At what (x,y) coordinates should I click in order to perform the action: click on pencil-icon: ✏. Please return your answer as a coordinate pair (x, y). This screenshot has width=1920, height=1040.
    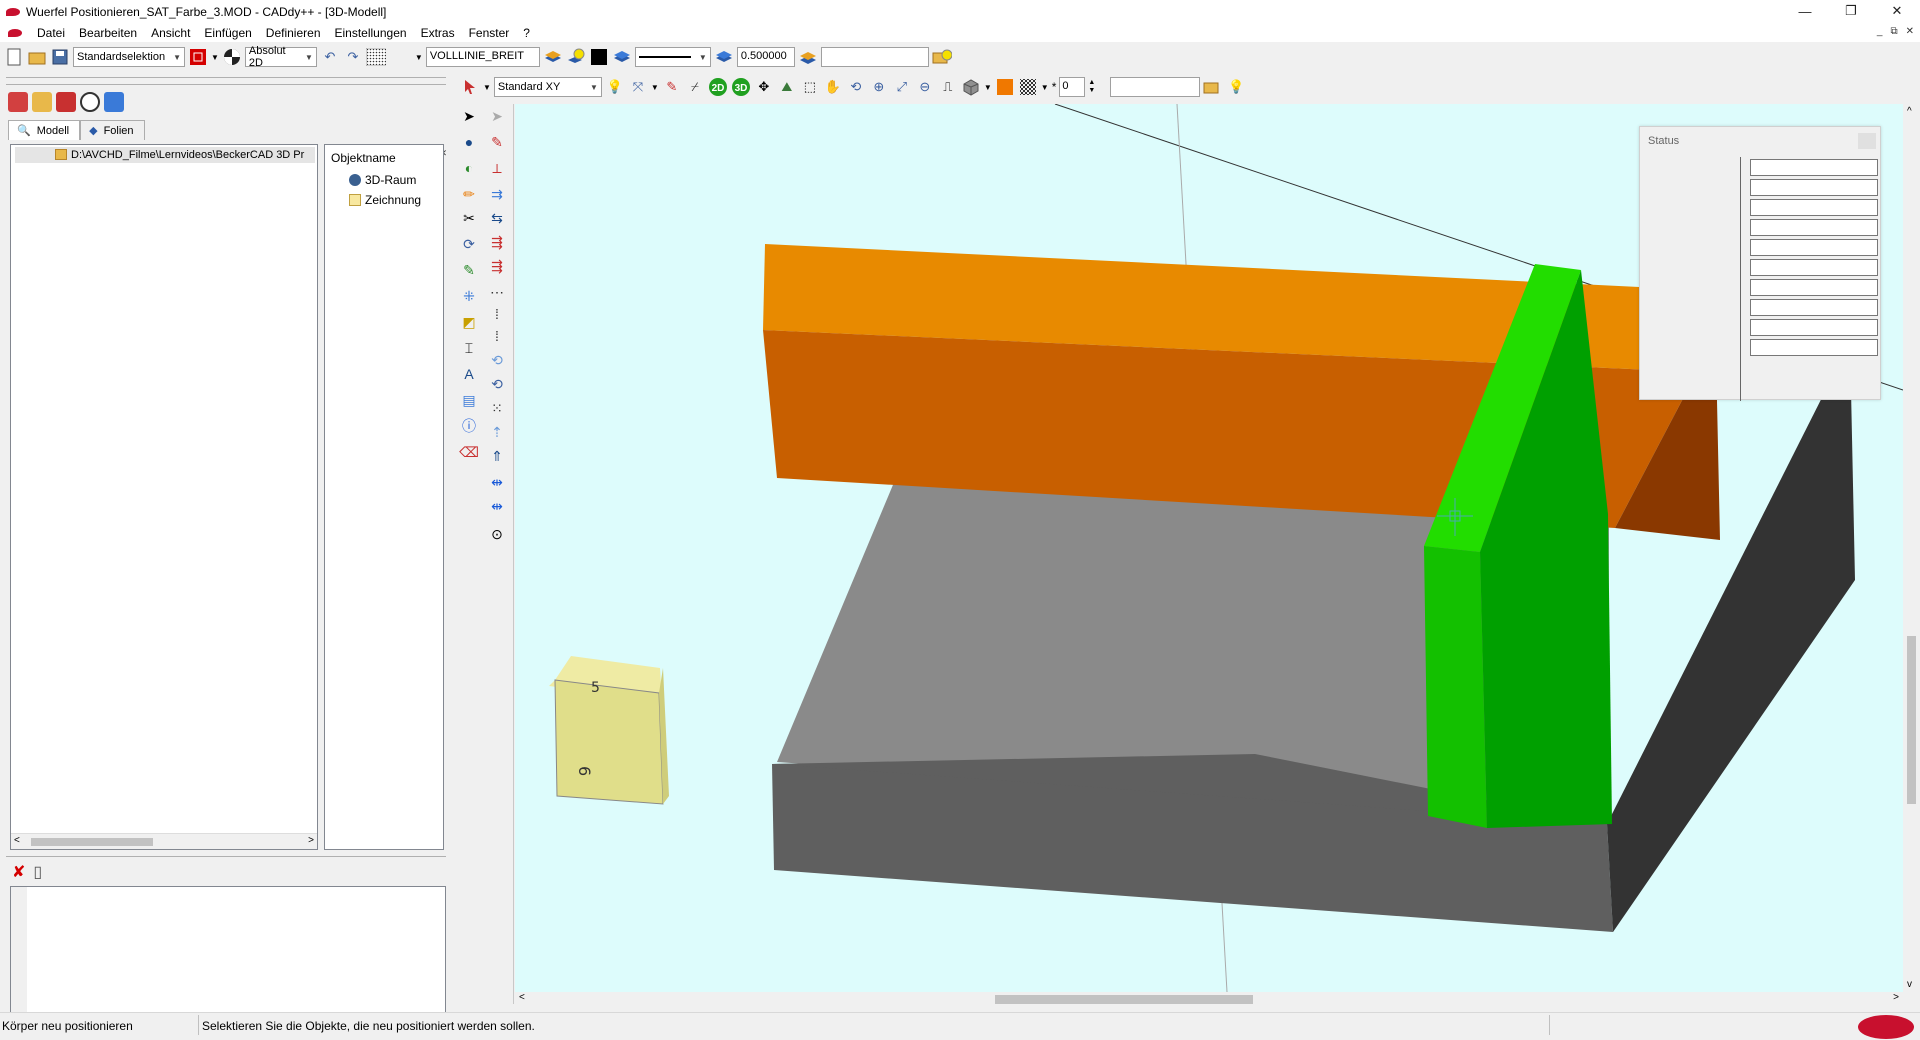
    Looking at the image, I should click on (469, 194).